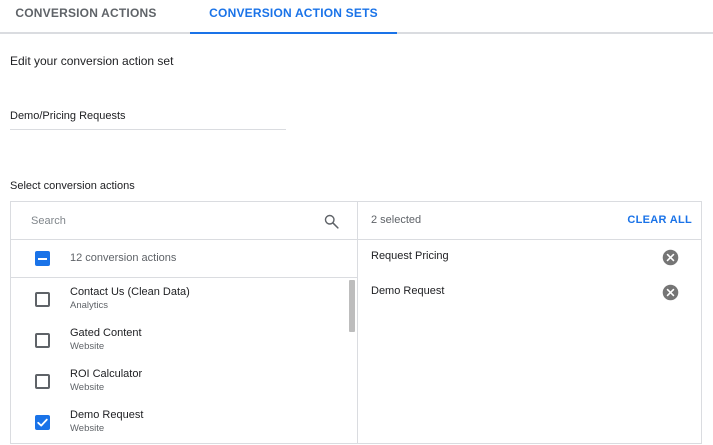  What do you see at coordinates (123, 258) in the screenshot?
I see `conversion-action-count: 12 conversion actions` at bounding box center [123, 258].